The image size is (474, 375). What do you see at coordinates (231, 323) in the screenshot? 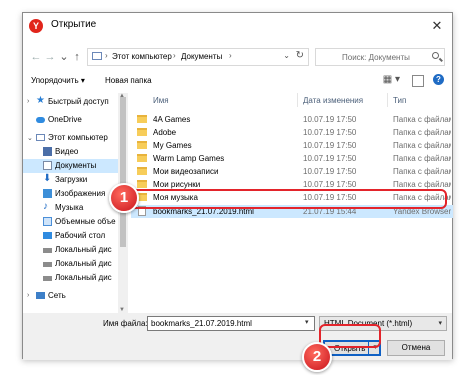
I see `filename-input` at bounding box center [231, 323].